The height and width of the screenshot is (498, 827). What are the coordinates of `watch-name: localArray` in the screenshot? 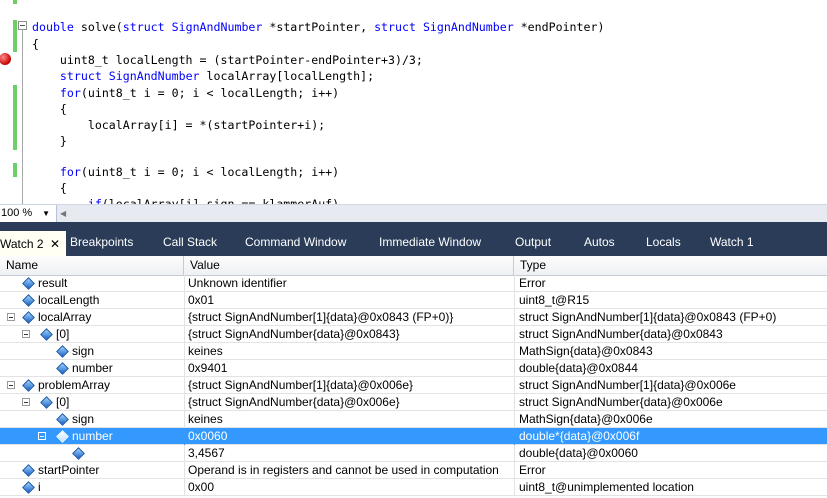 It's located at (65, 317).